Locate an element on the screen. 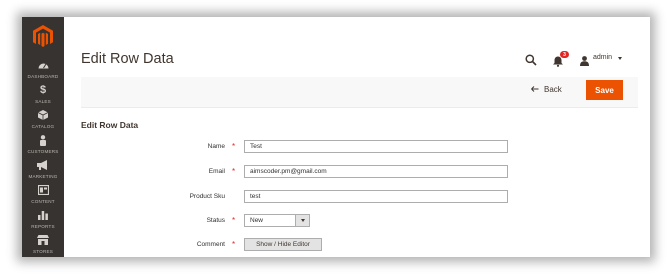 The height and width of the screenshot is (278, 667). sidebar-item-label: SALES is located at coordinates (43, 101).